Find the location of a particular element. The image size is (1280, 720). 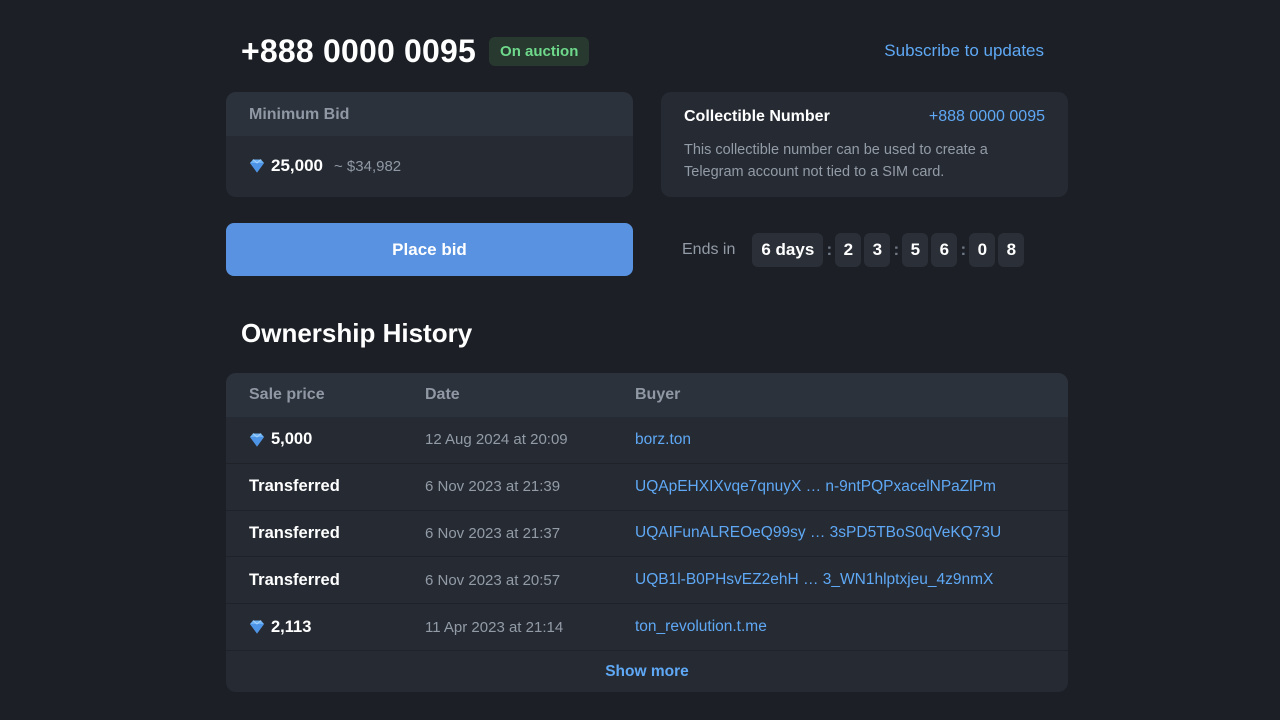

sale-date: 6 Nov 2023 at 20:57 is located at coordinates (493, 580).